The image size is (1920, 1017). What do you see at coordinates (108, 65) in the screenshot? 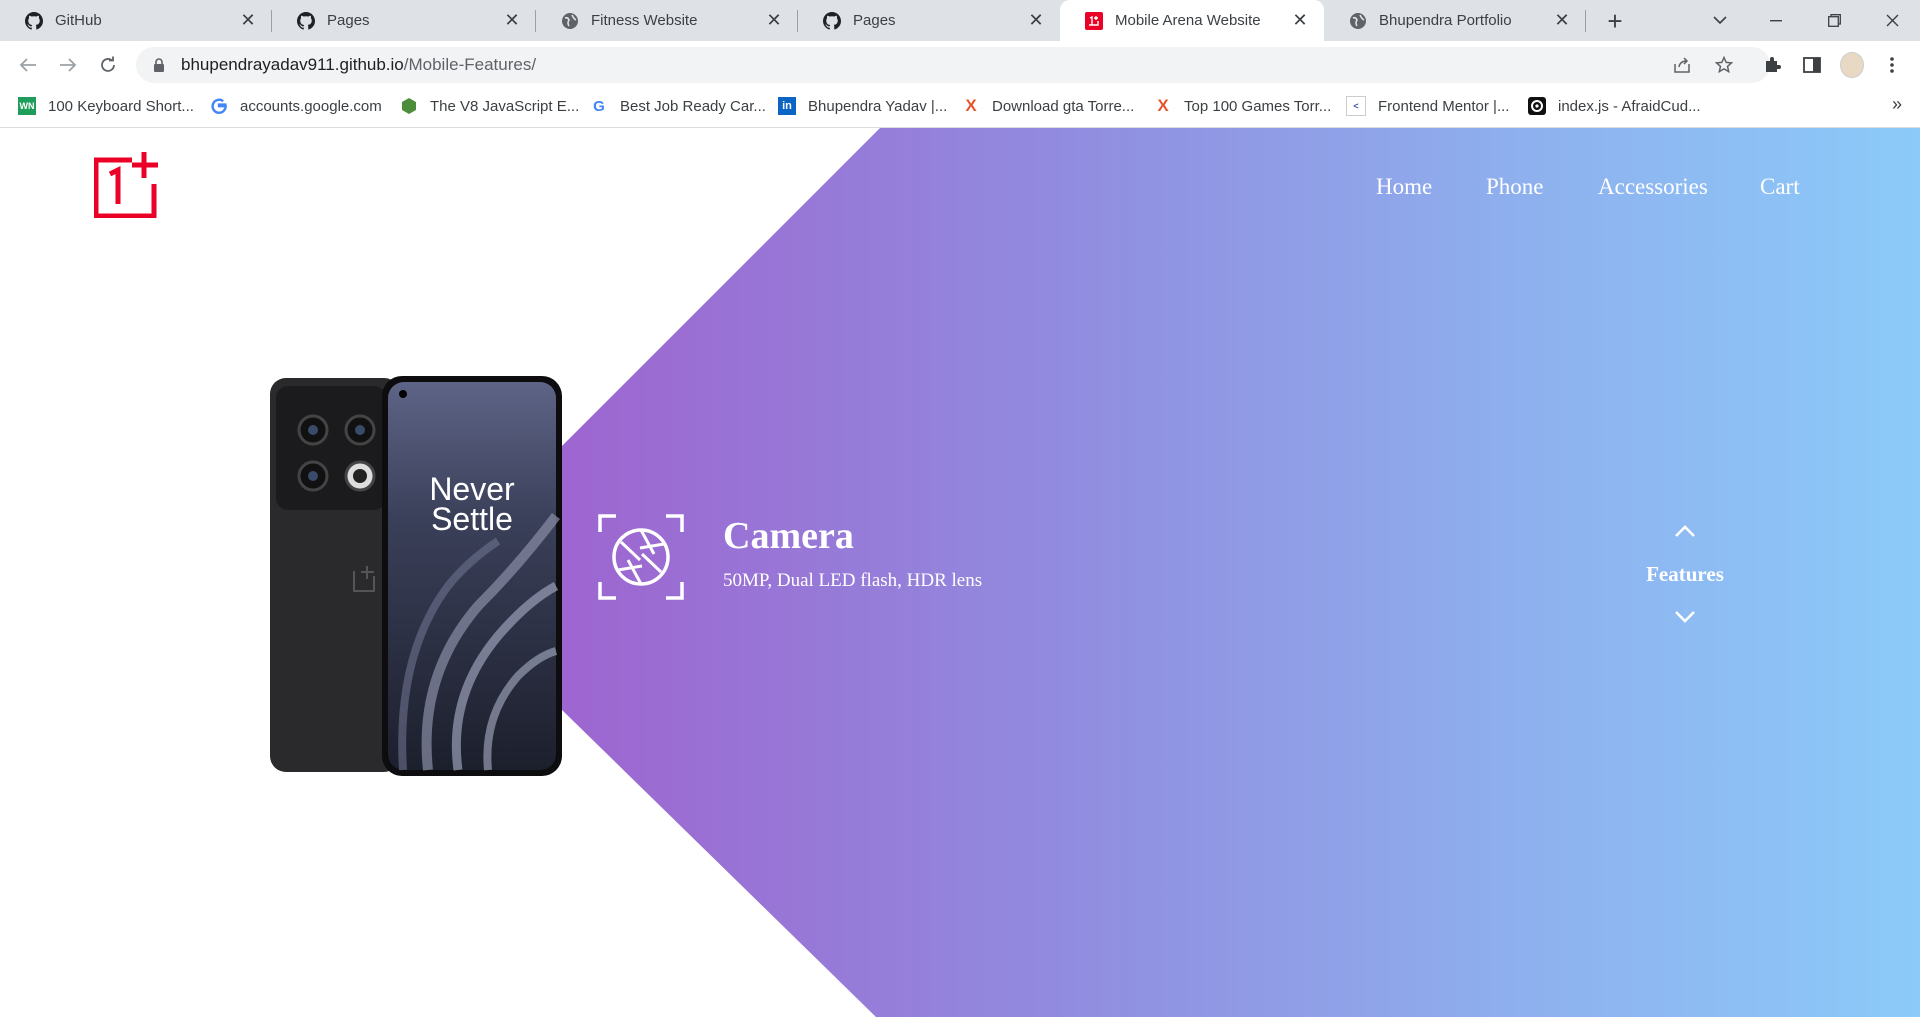
I see `reload-button` at bounding box center [108, 65].